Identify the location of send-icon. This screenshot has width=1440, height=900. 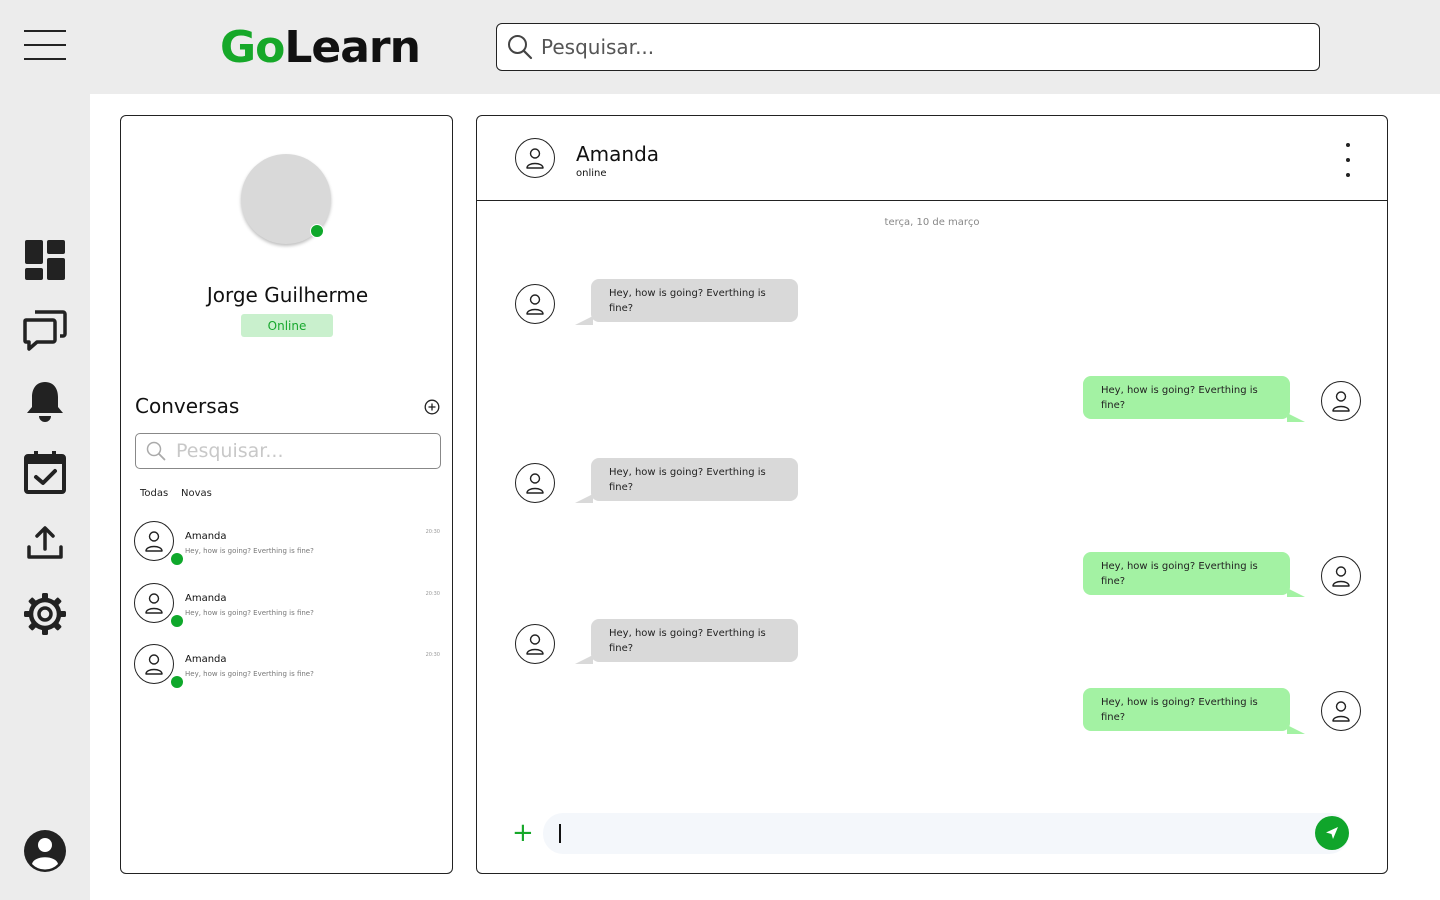
(1332, 833).